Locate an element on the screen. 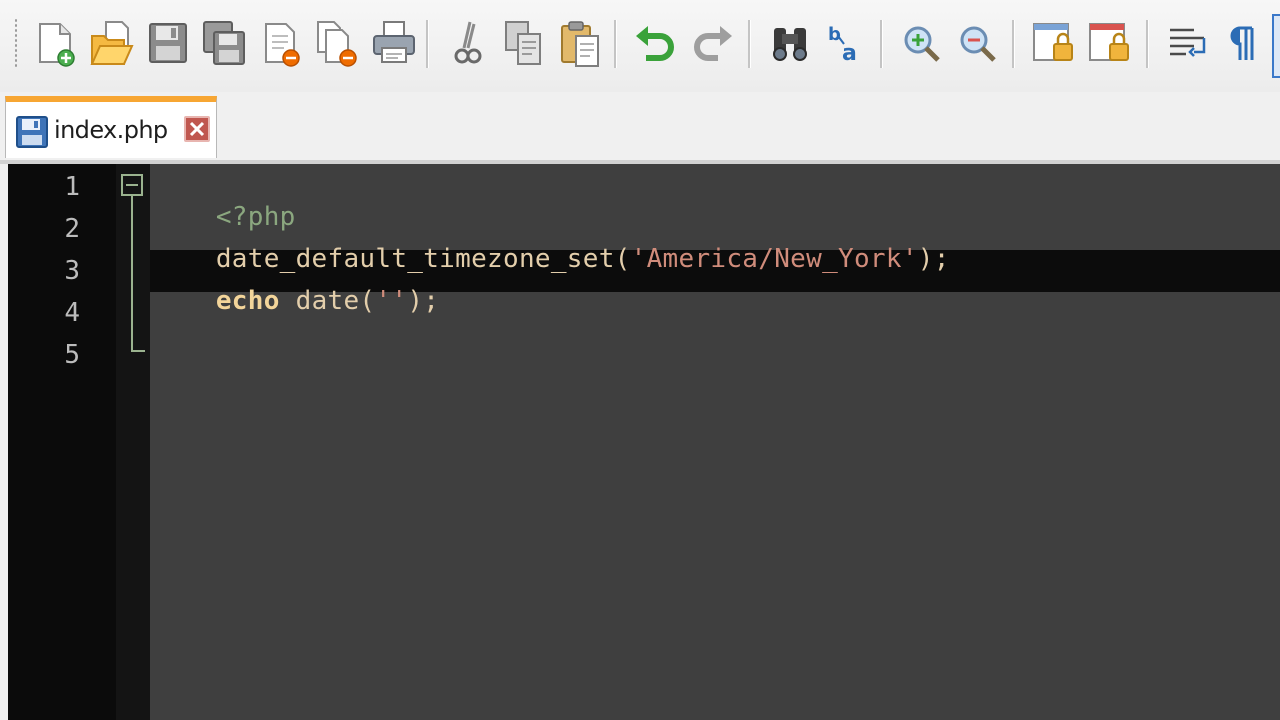 The width and height of the screenshot is (1280, 720). undo-button is located at coordinates (656, 44).